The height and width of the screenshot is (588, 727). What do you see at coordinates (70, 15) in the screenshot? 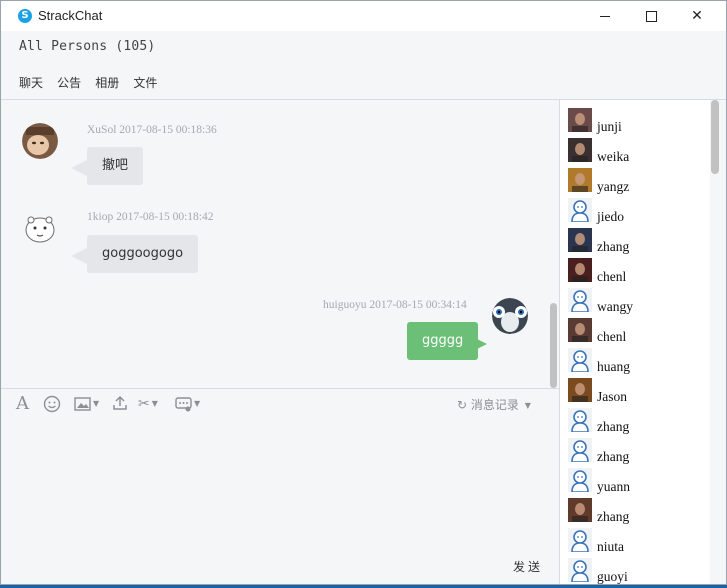
I see `window-title: StrackChat` at bounding box center [70, 15].